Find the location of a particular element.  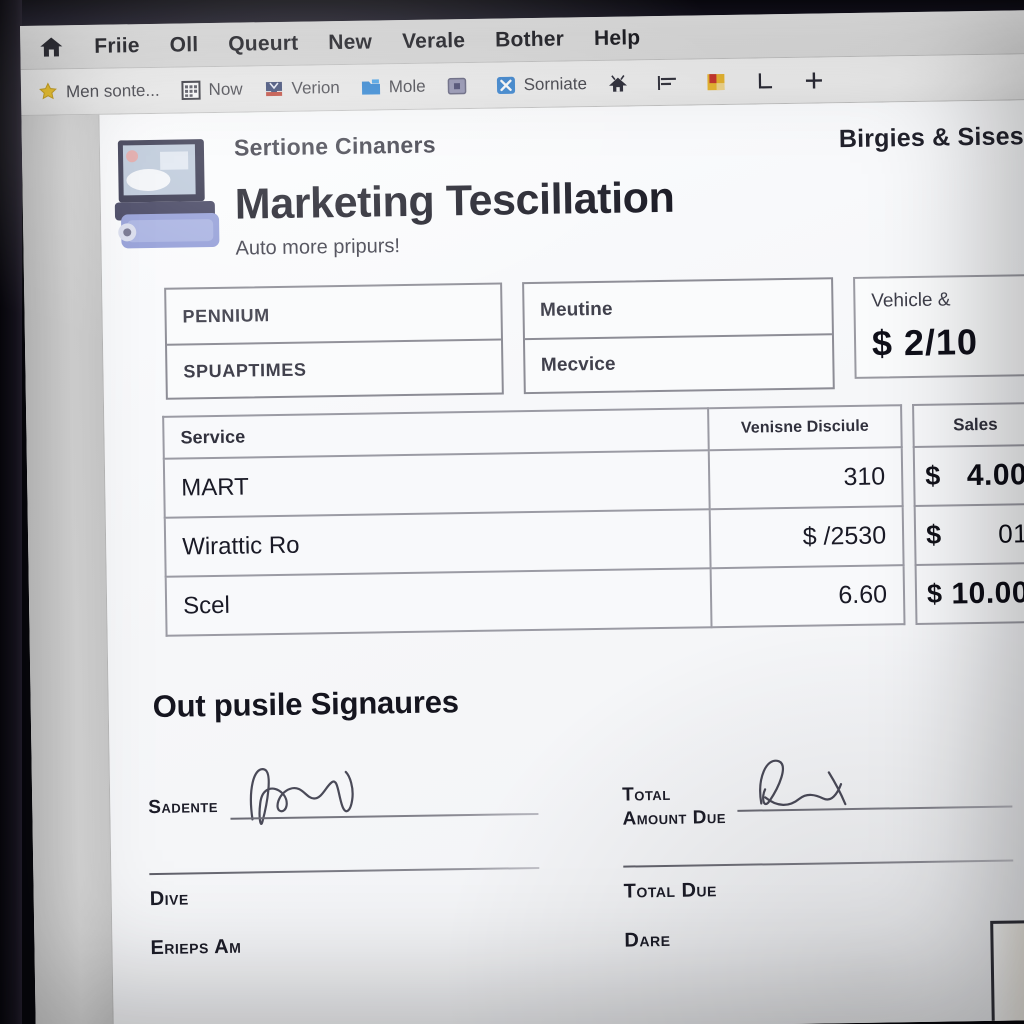

inbox-icon is located at coordinates (273, 88).